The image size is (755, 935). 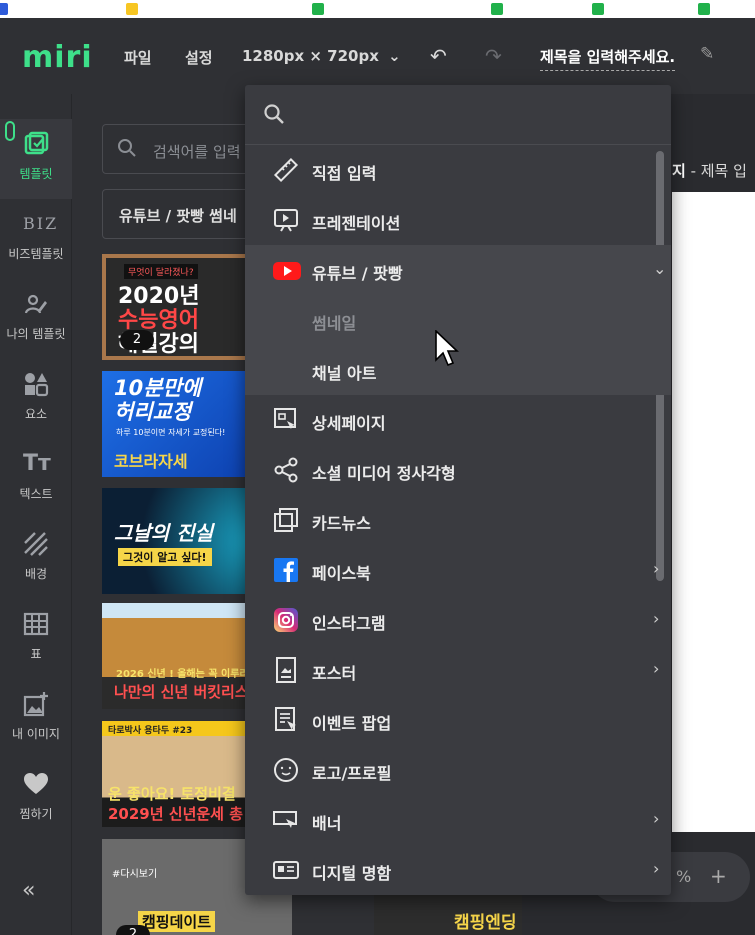 What do you see at coordinates (458, 170) in the screenshot?
I see `size-option-direct-input: 직접 입력` at bounding box center [458, 170].